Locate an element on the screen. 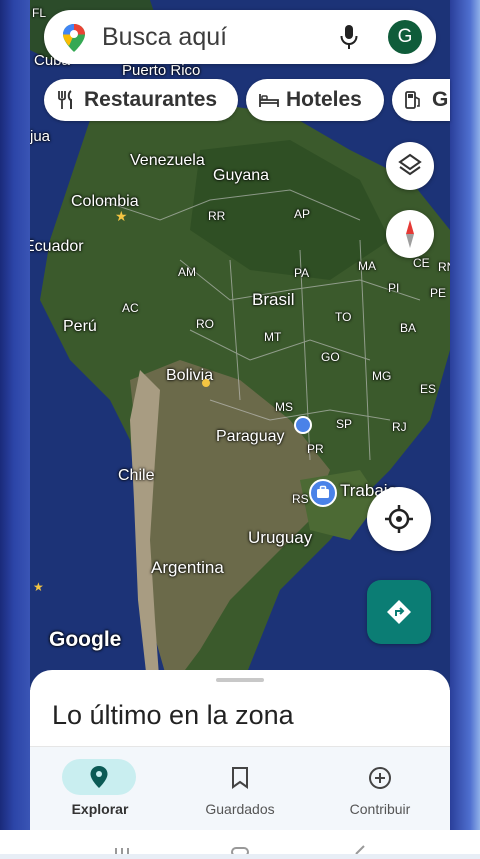 Image resolution: width=480 pixels, height=859 pixels. nav-explorar: Explorar is located at coordinates (100, 789).